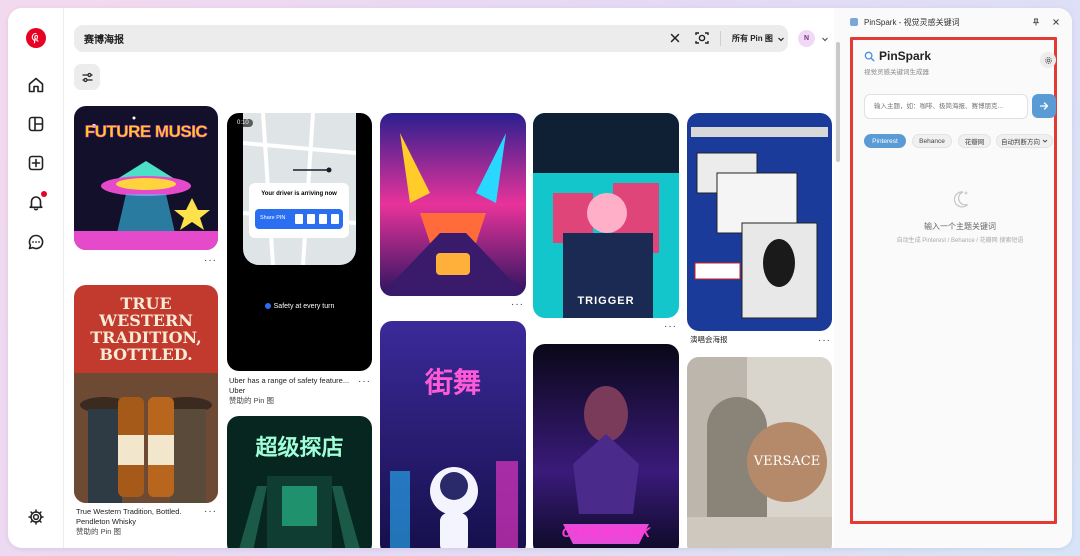 This screenshot has width=1080, height=556. I want to click on search-input, so click(369, 38).